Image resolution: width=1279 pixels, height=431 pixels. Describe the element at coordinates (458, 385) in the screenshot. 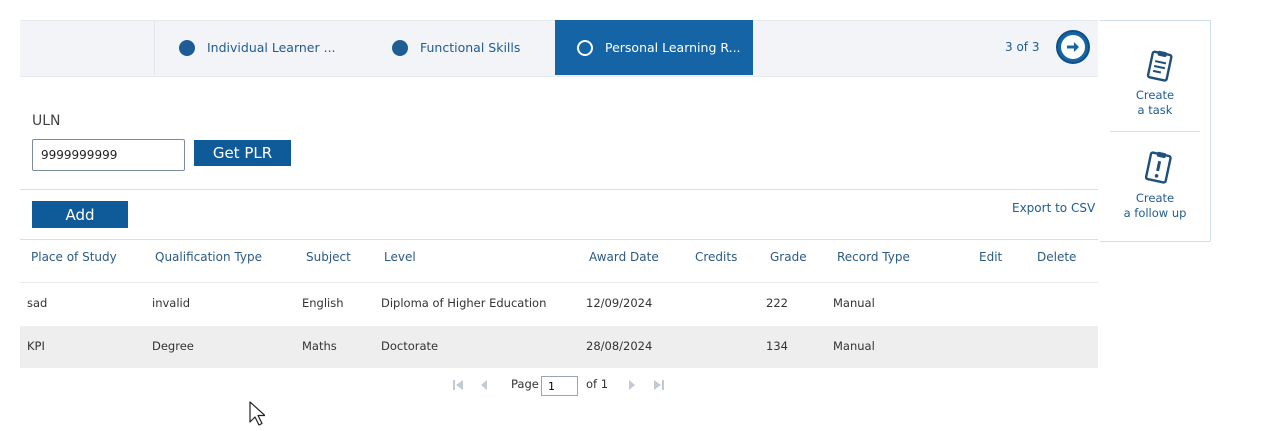

I see `first-page-icon` at that location.